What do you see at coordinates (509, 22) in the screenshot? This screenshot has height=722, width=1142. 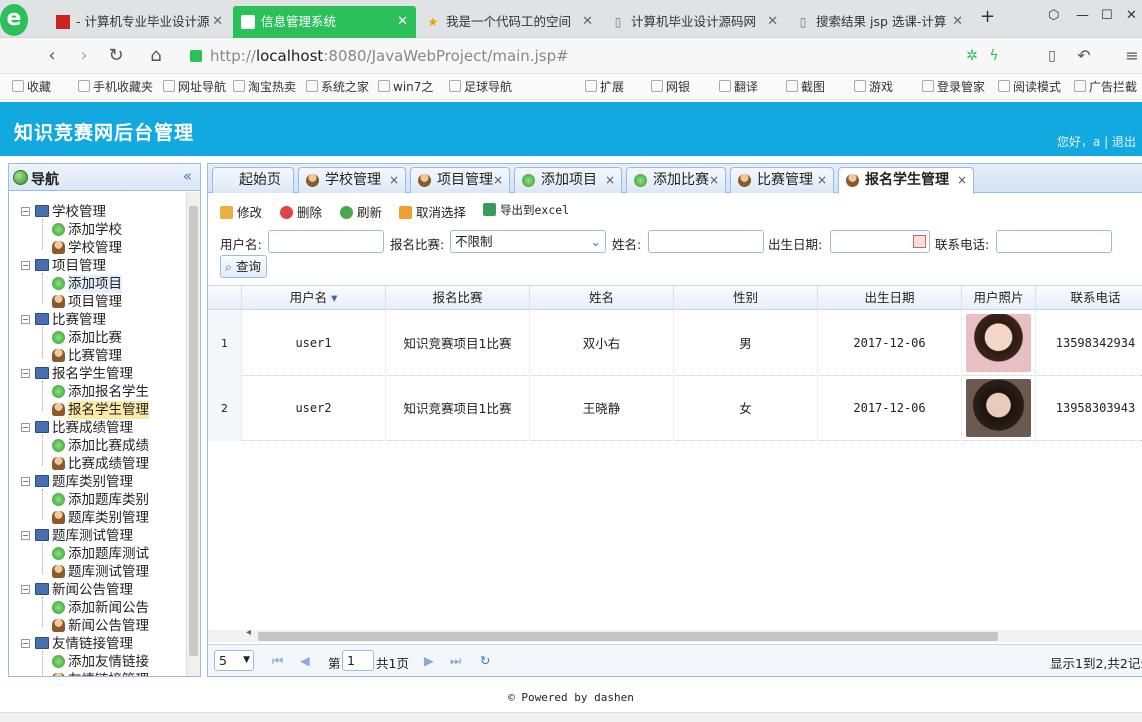 I see `browser-tab-3: ★ 我是一个代码工的空间 ✕` at bounding box center [509, 22].